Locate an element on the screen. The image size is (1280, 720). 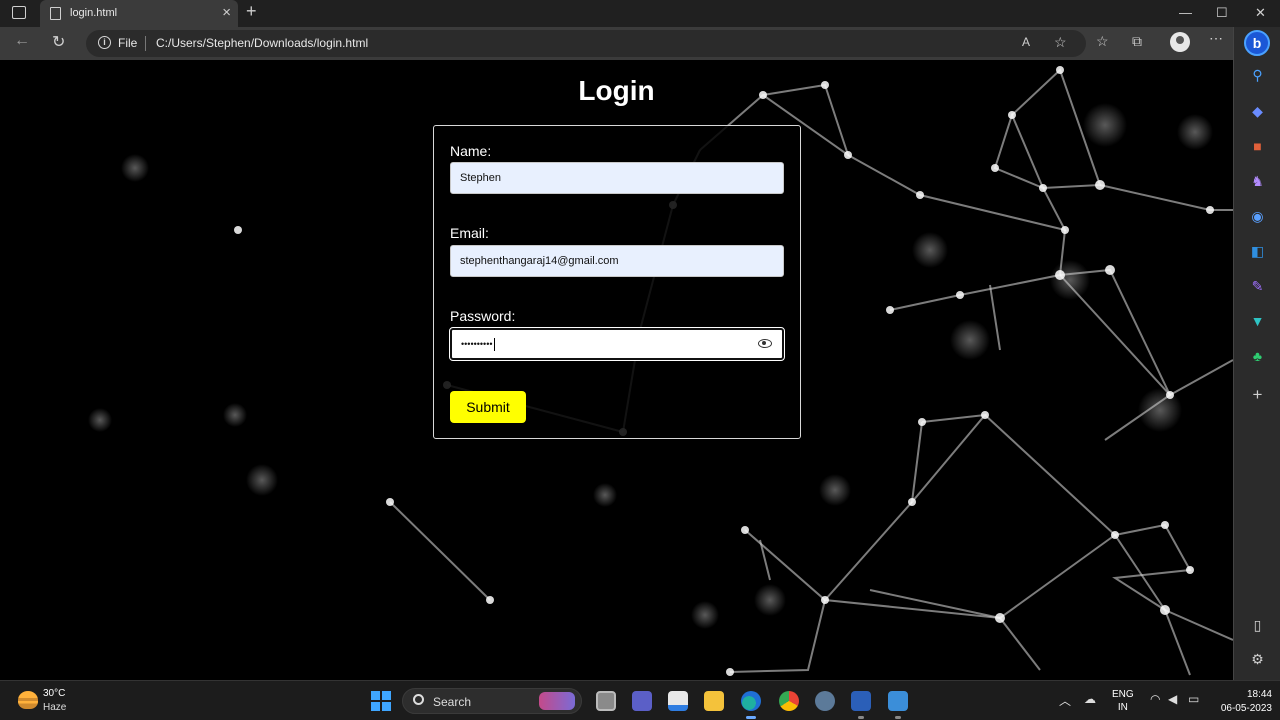
address-url: C:/Users/Stephen/Downloads/login.html is located at coordinates (262, 43).